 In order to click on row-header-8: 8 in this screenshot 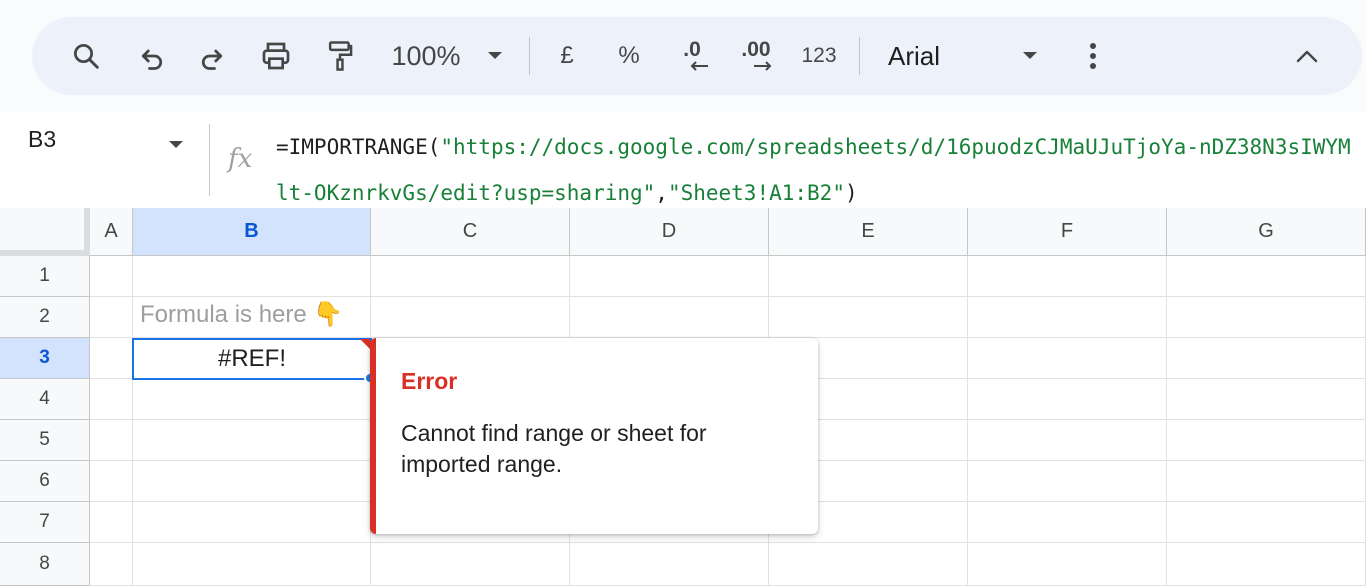, I will do `click(45, 564)`.